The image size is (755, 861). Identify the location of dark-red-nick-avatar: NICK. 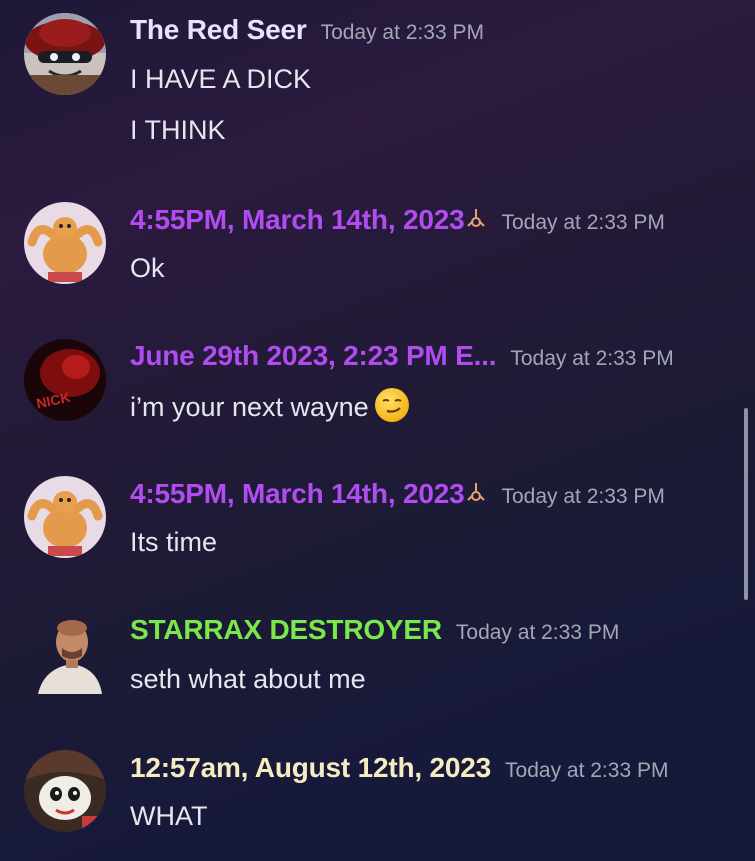
(65, 380).